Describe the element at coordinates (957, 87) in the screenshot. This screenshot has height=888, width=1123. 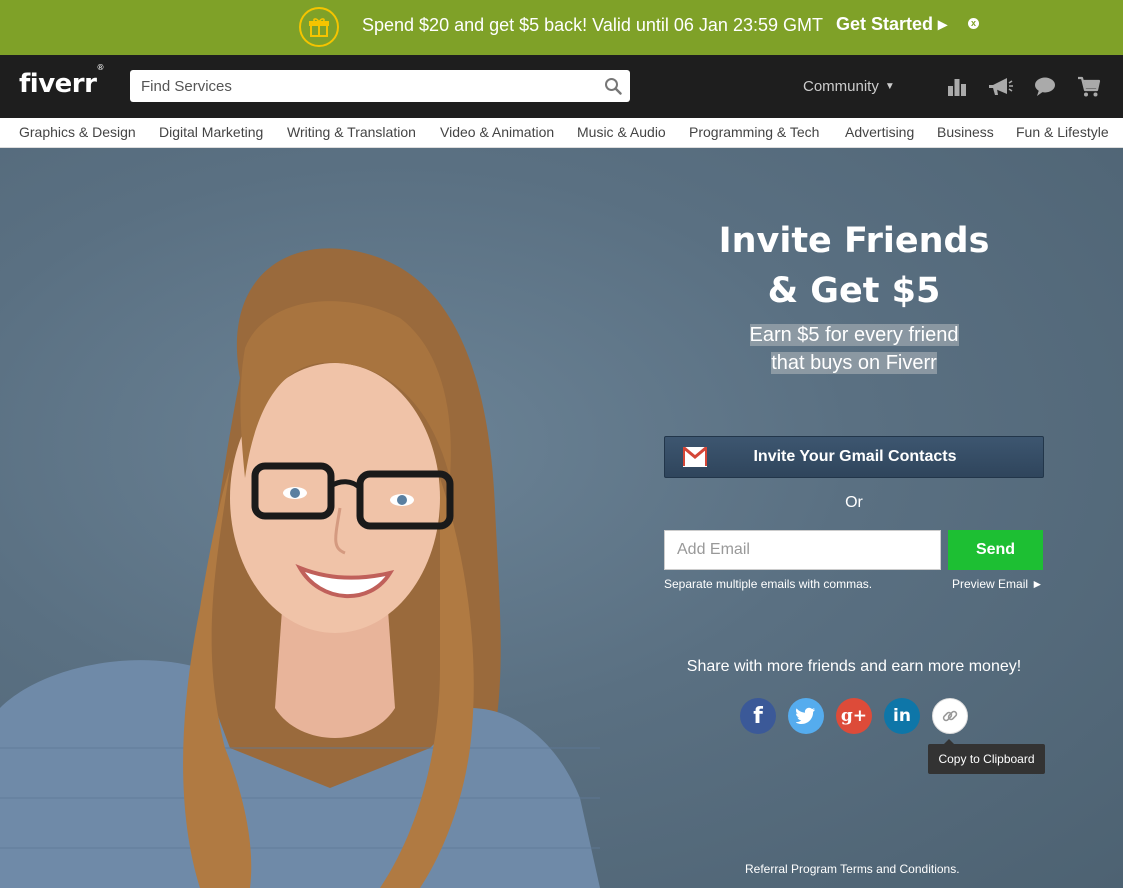
I see `bar-chart-icon` at that location.